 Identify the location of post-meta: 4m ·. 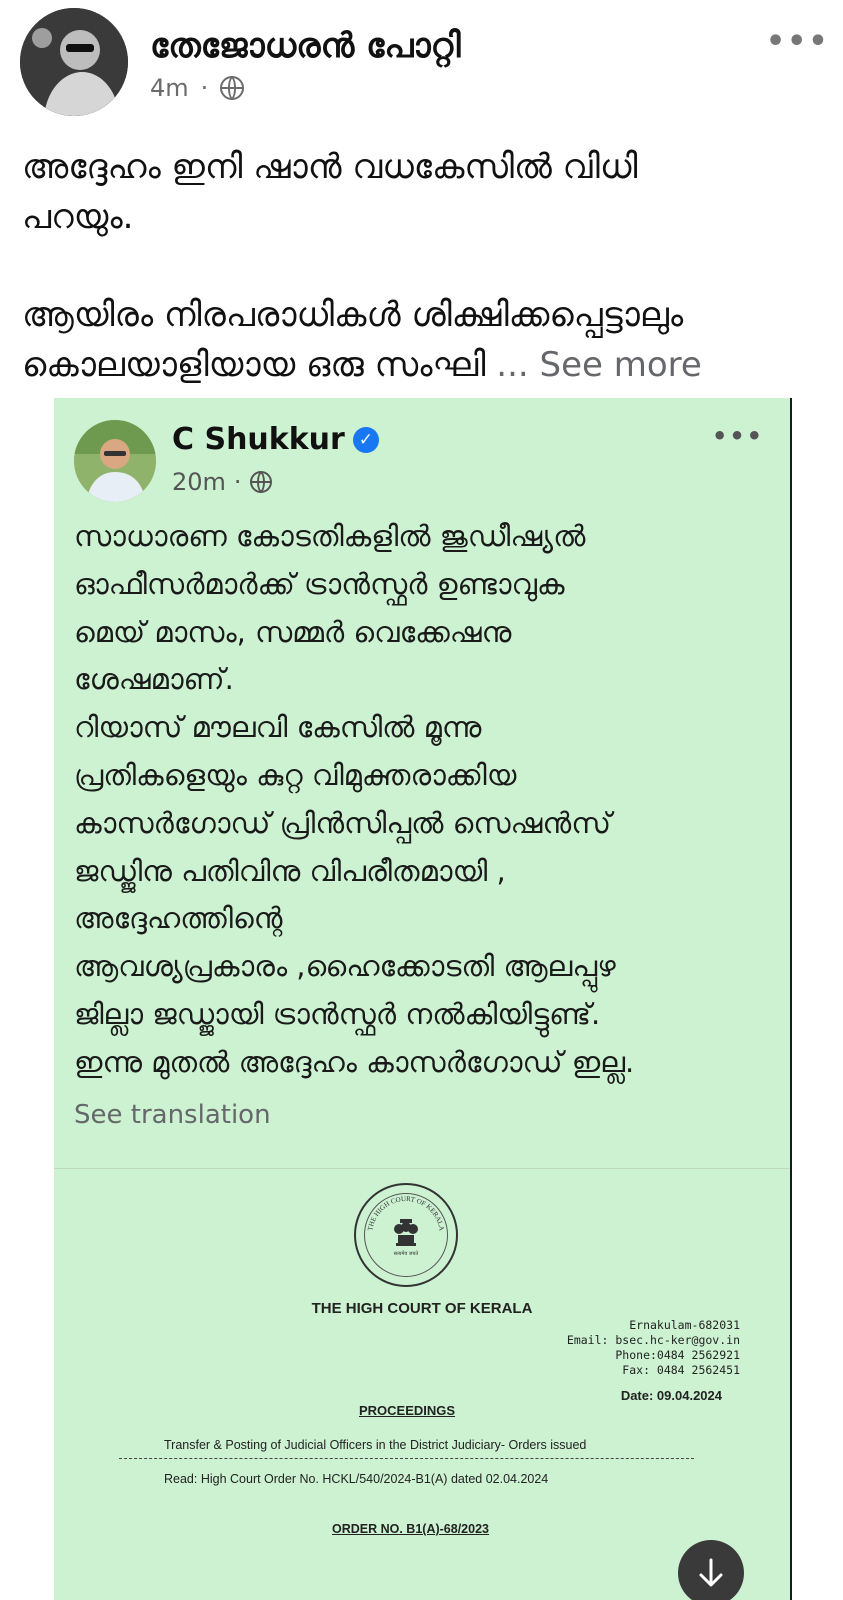
(197, 88).